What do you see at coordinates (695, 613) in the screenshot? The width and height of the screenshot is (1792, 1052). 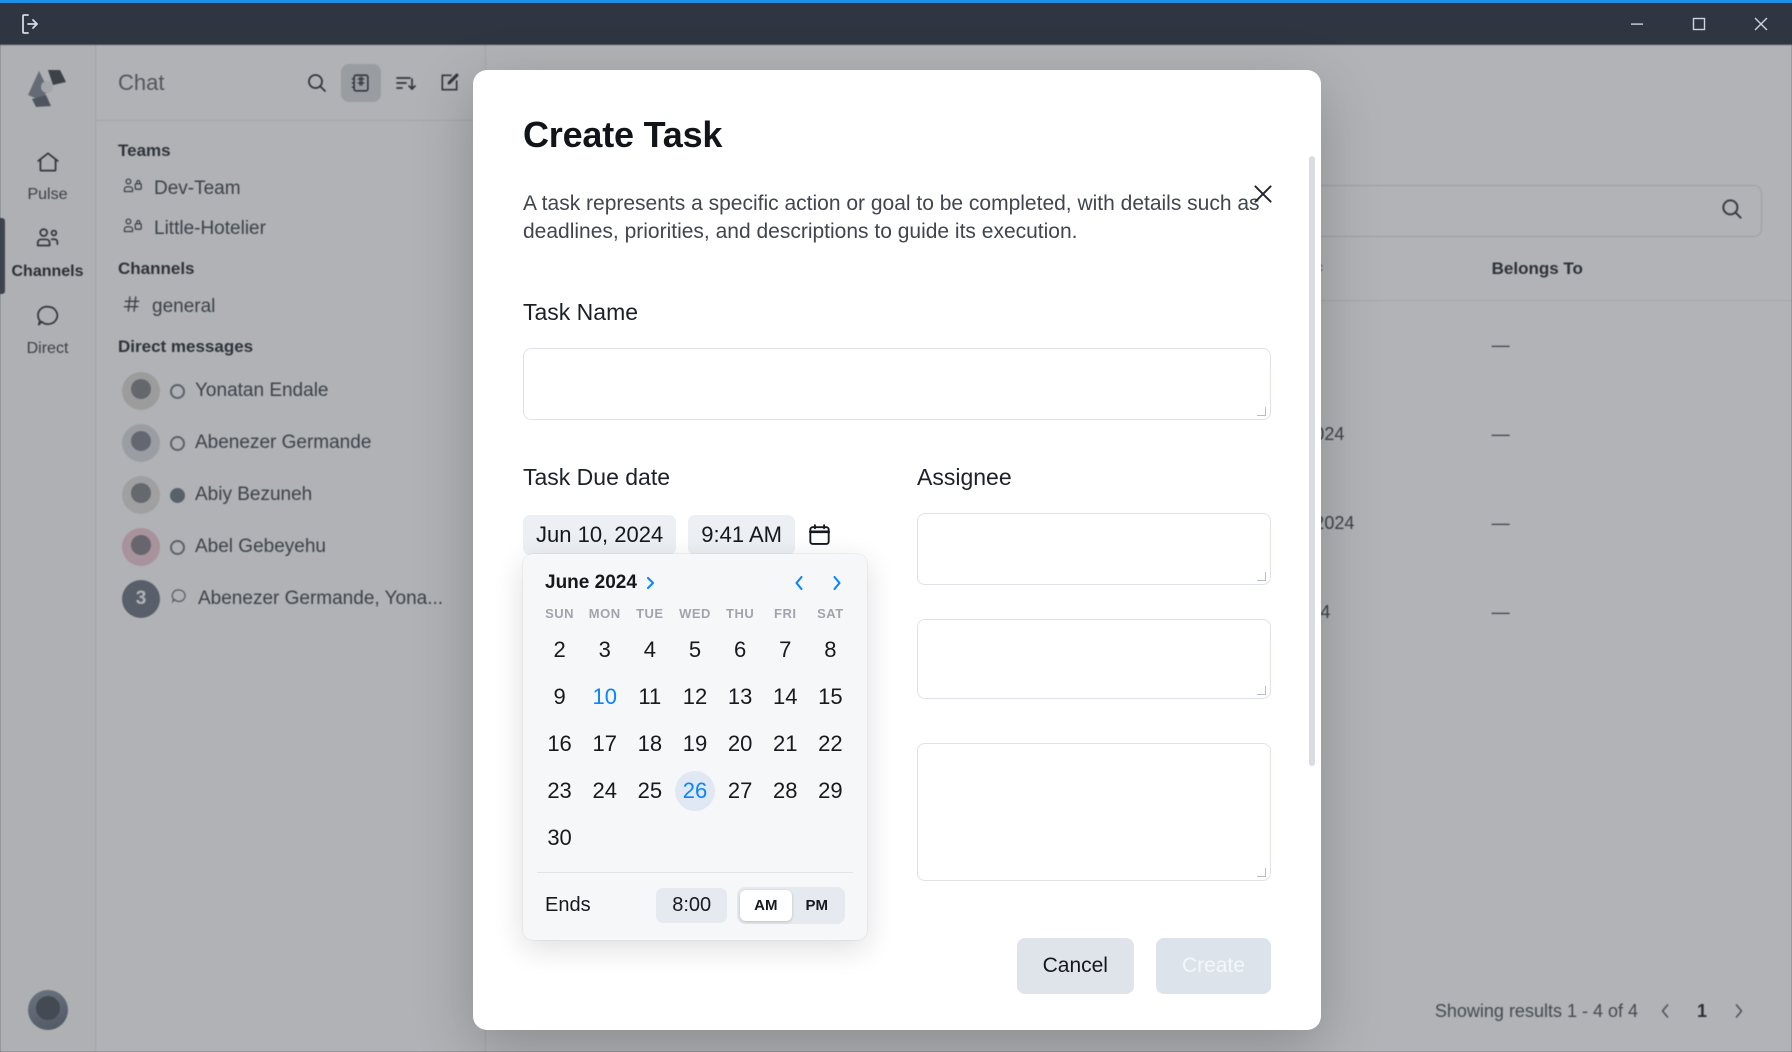 I see `weekday-label: WED` at bounding box center [695, 613].